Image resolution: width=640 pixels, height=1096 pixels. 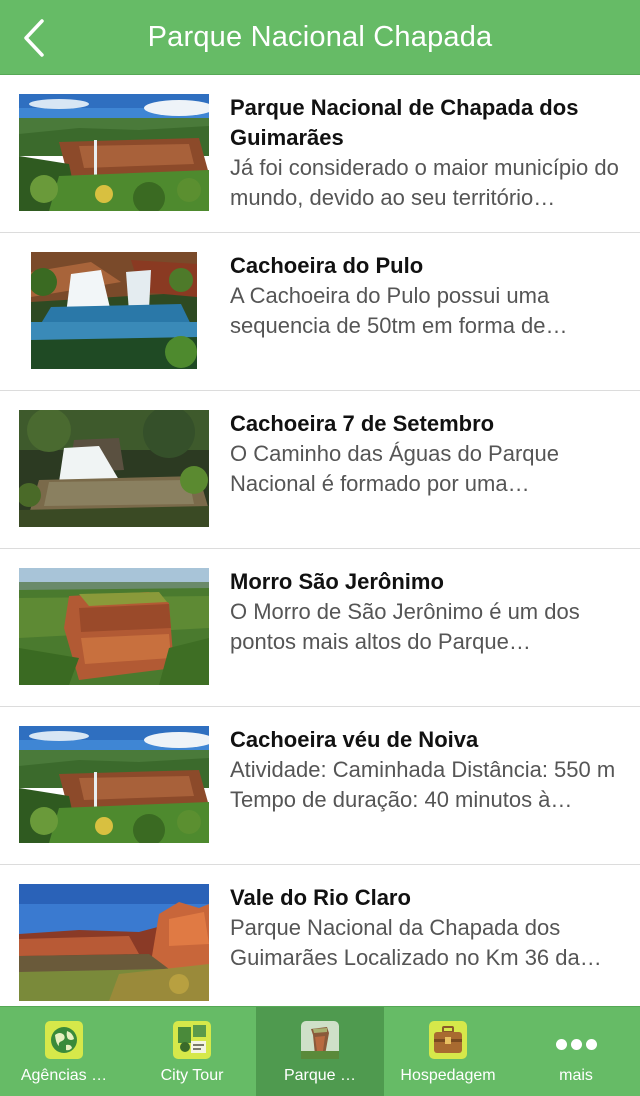 What do you see at coordinates (192, 1040) in the screenshot?
I see `city-tour-icon` at bounding box center [192, 1040].